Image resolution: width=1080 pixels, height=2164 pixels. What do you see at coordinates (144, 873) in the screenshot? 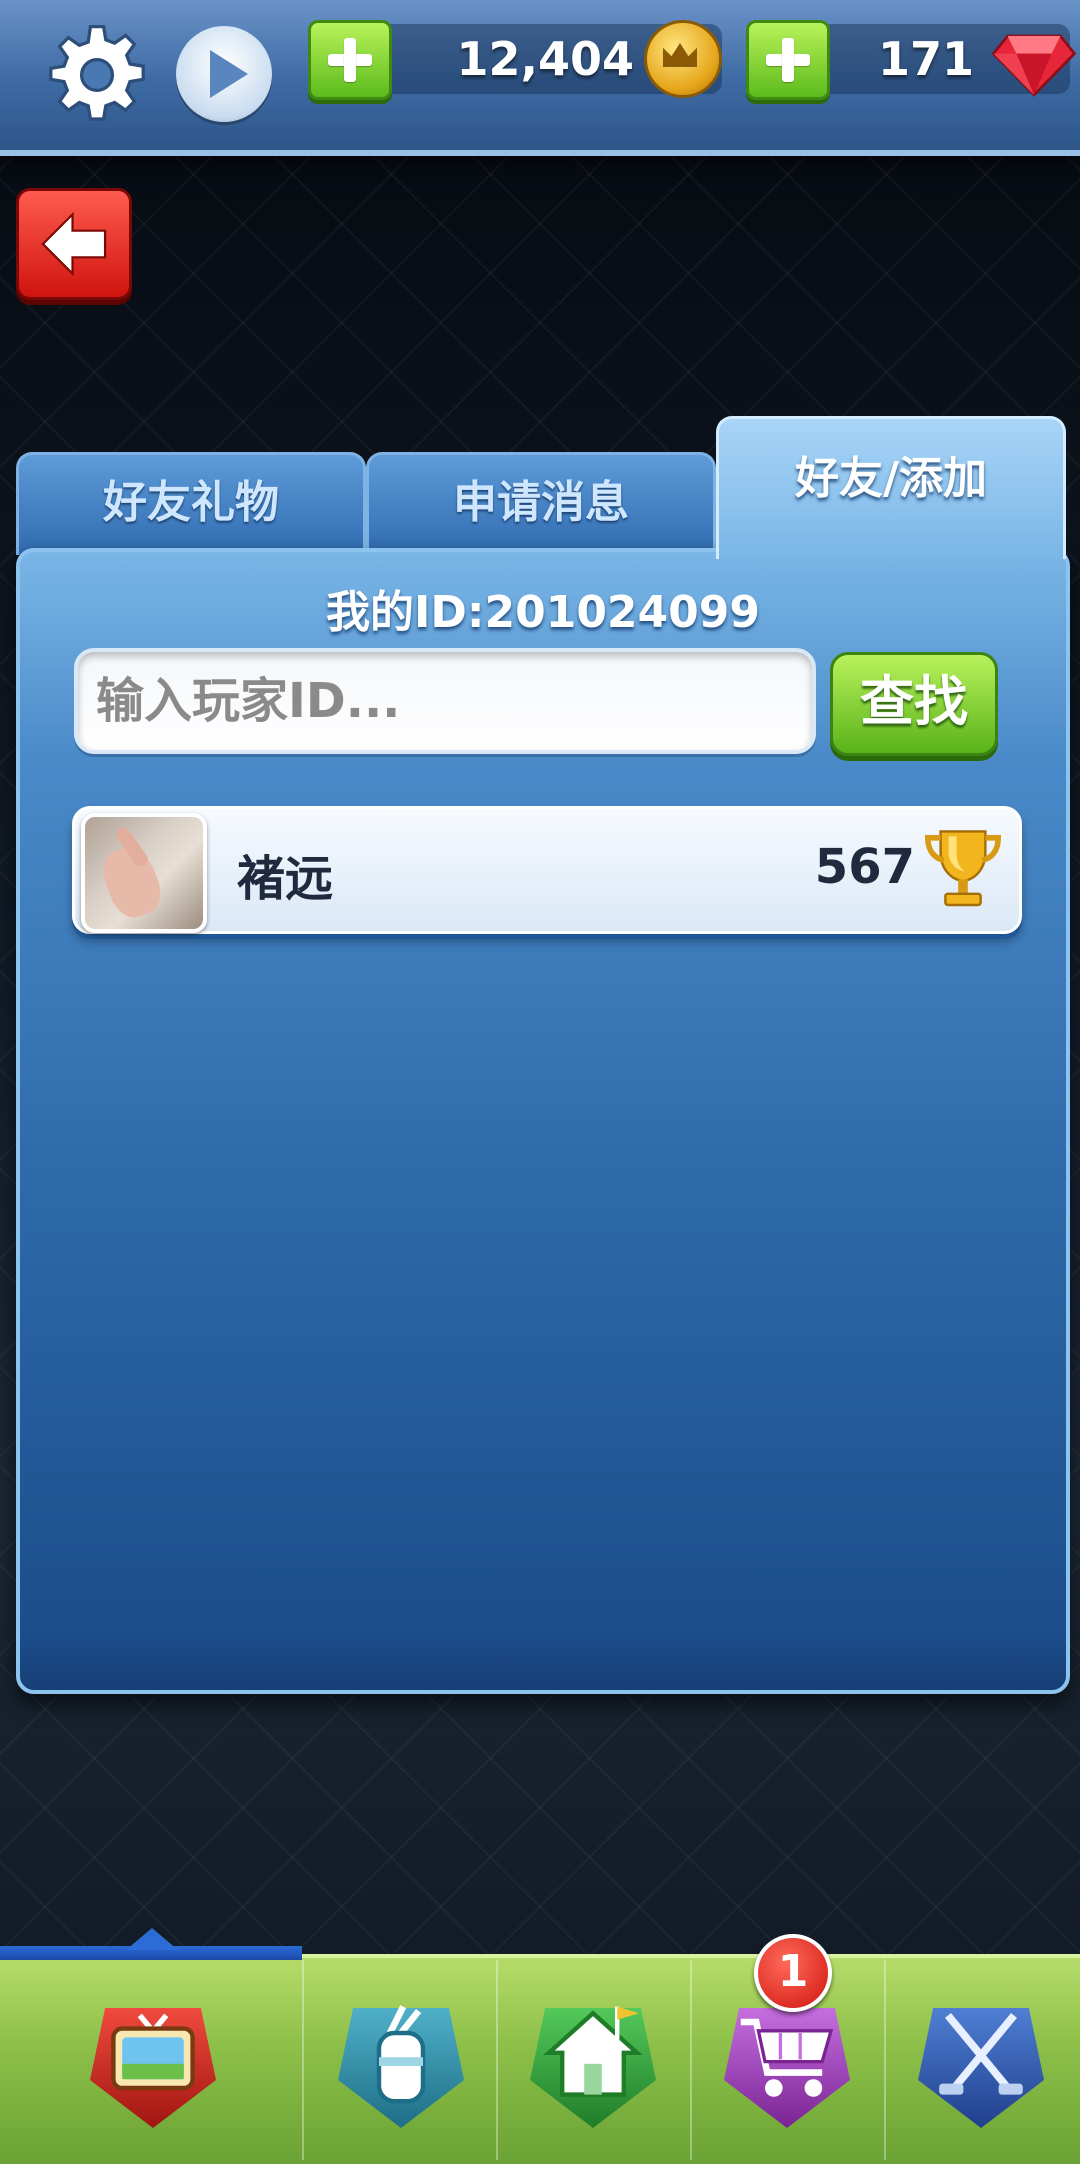
I see `friend-avatar` at bounding box center [144, 873].